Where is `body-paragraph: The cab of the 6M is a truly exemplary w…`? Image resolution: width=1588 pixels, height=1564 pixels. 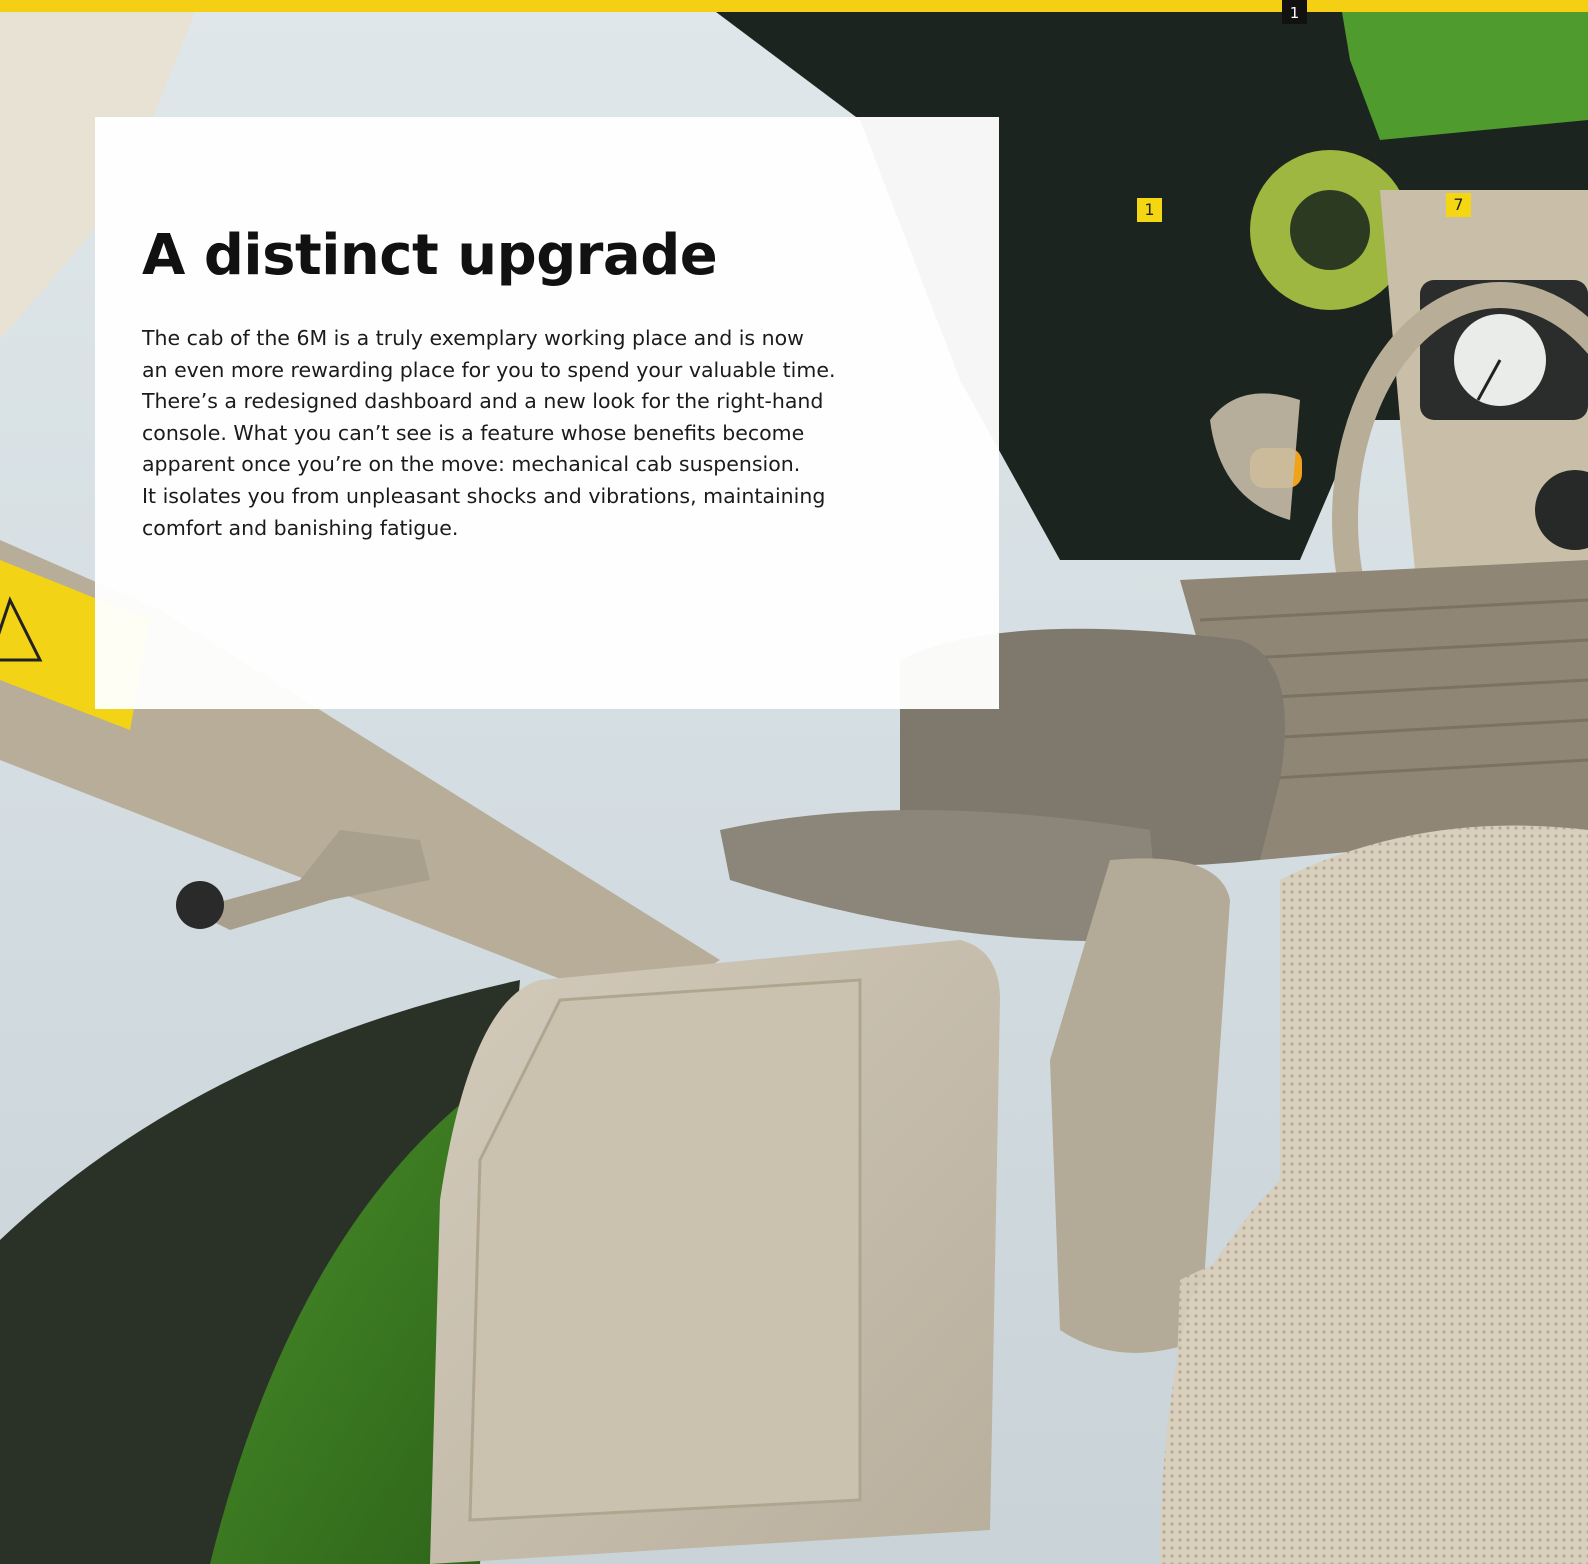
body-paragraph: The cab of the 6M is a truly exemplary w… is located at coordinates (489, 433).